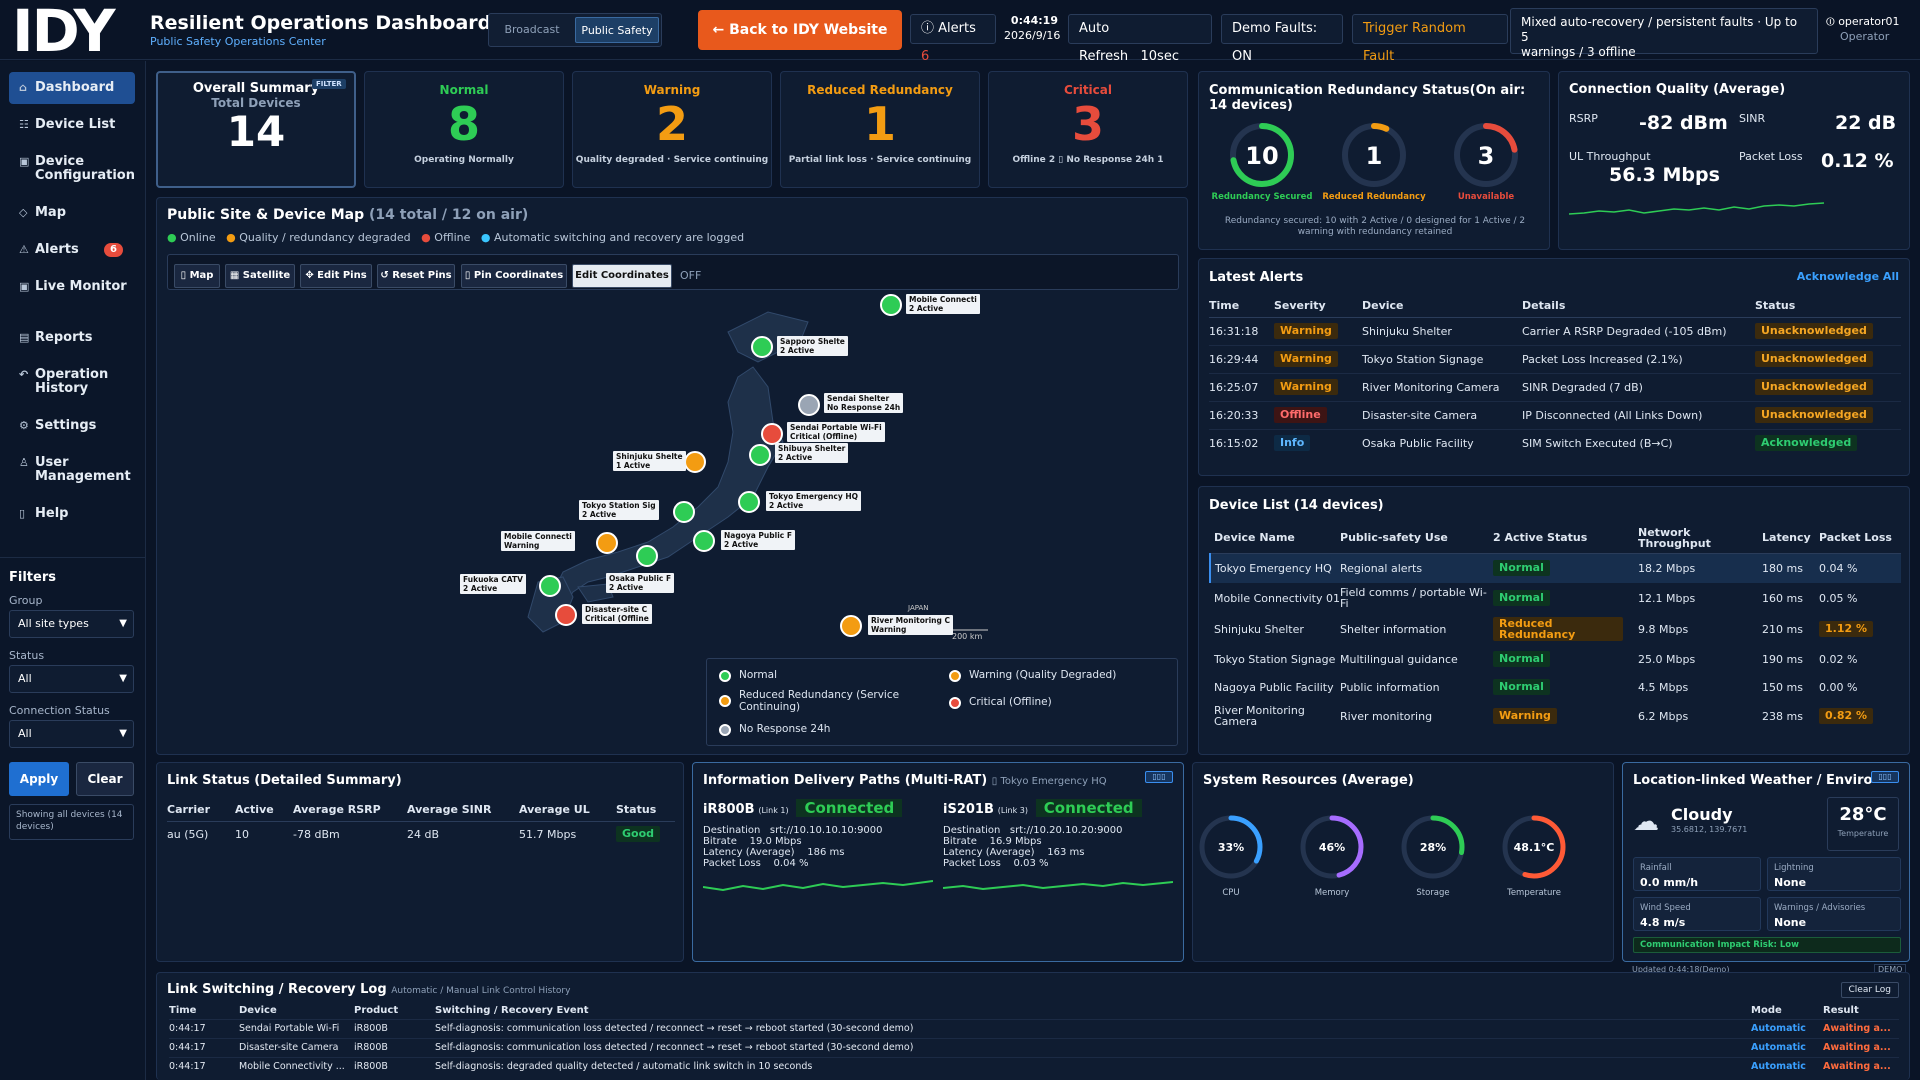  Describe the element at coordinates (72, 382) in the screenshot. I see `sidebar-item-operation-history: ↶ Operation History` at that location.